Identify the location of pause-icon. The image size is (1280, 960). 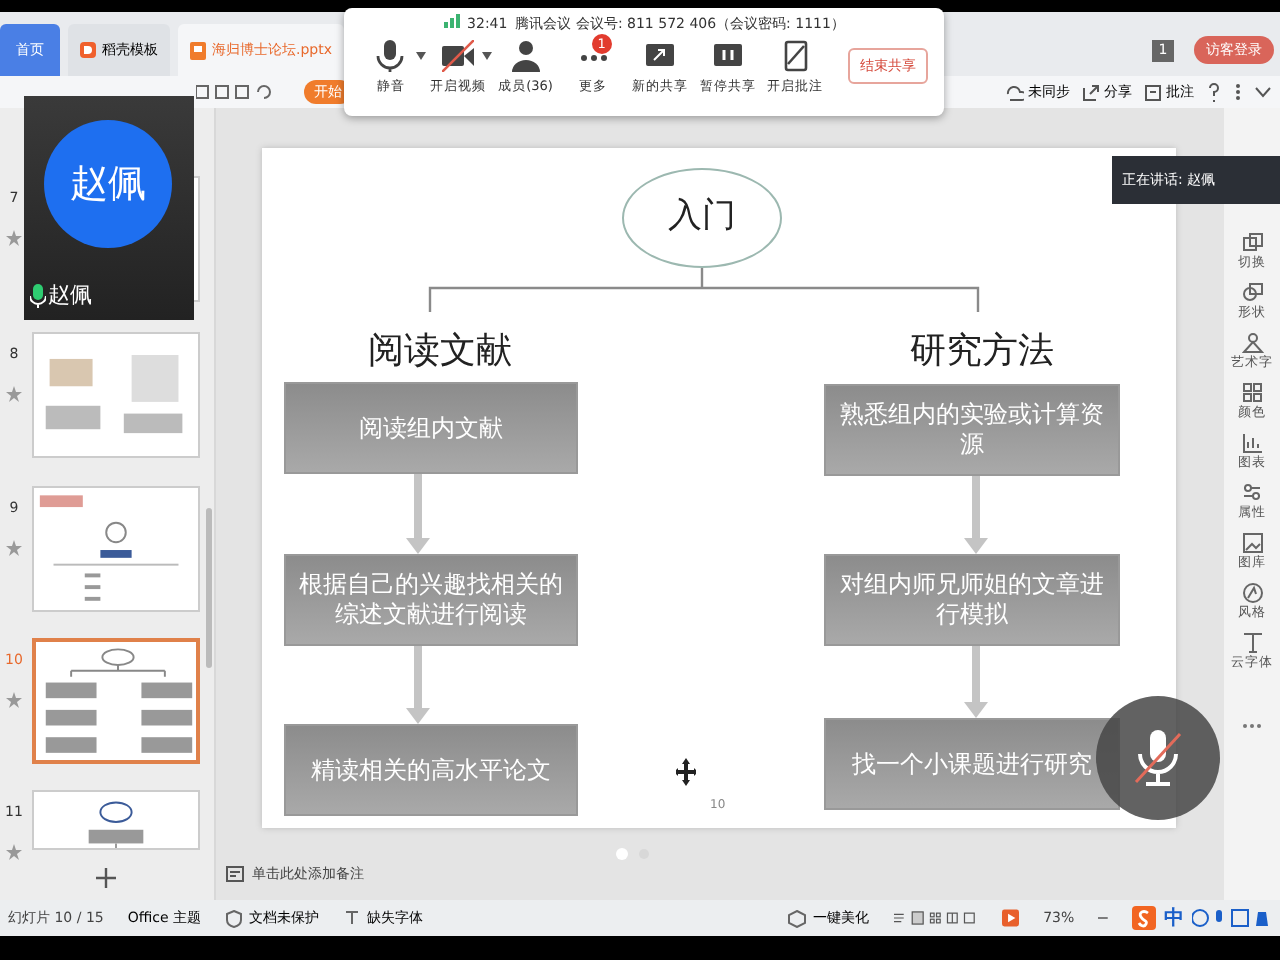
(727, 55).